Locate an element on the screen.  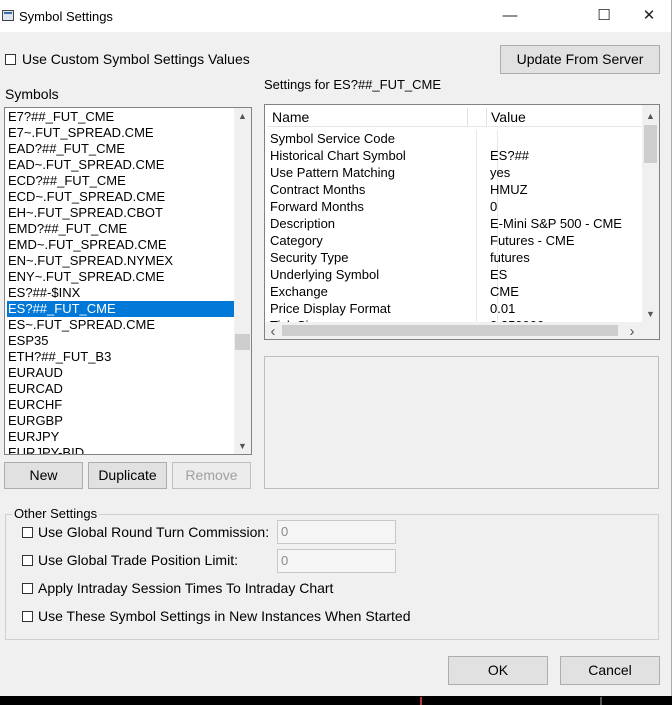
setting-value: CME is located at coordinates (565, 291).